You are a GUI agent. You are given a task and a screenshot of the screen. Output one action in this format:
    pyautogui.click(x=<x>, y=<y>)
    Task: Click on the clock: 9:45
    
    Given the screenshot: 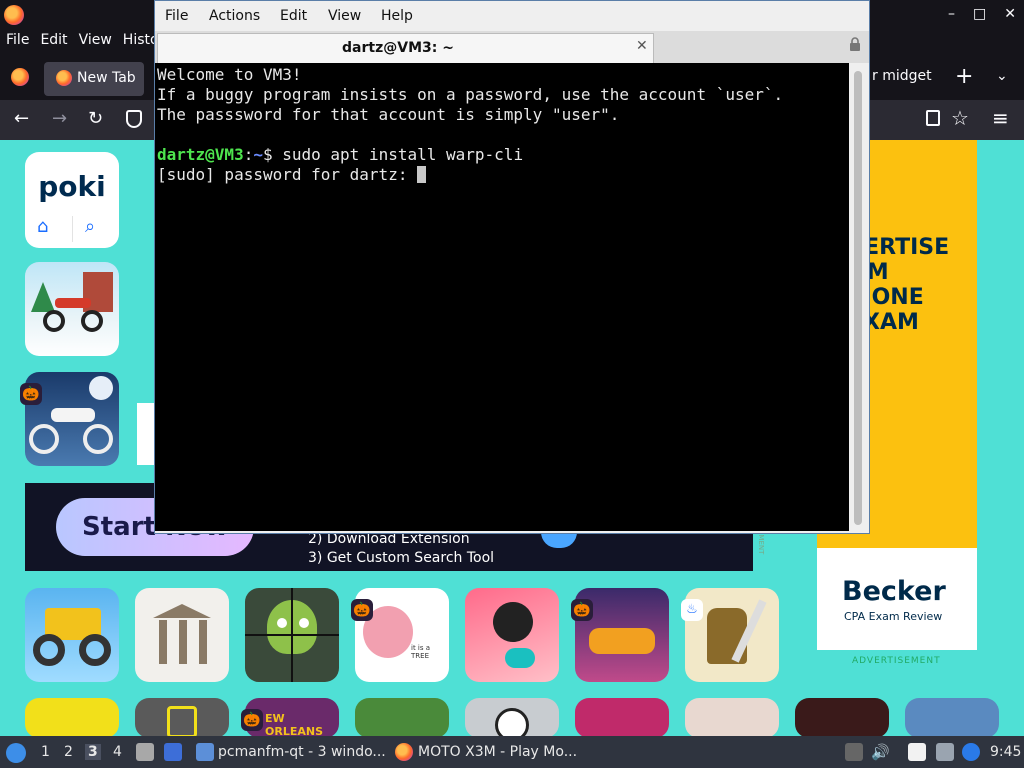 What is the action you would take?
    pyautogui.click(x=1005, y=752)
    